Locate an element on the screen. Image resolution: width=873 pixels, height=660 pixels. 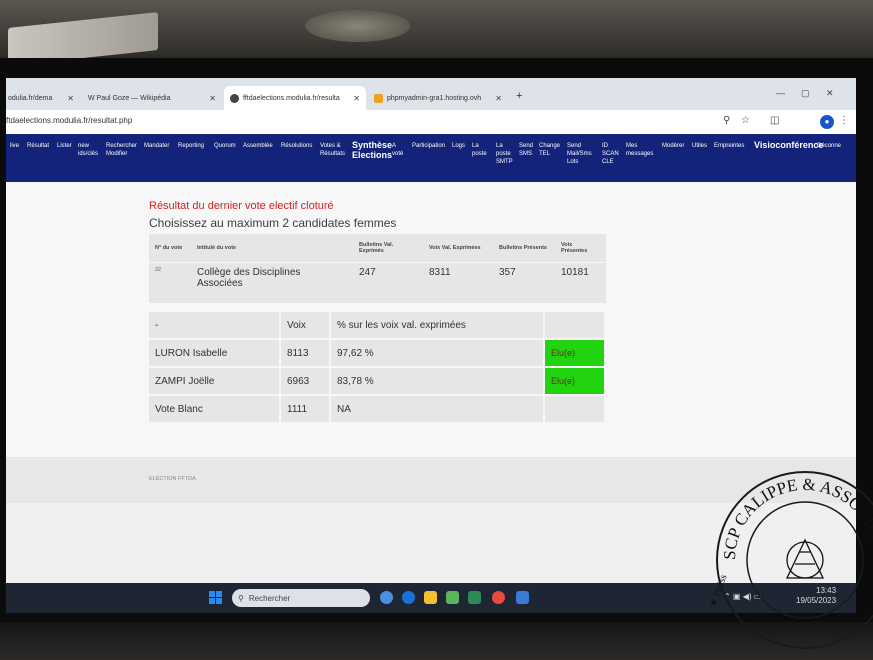
edge-icon is located at coordinates (408, 597).